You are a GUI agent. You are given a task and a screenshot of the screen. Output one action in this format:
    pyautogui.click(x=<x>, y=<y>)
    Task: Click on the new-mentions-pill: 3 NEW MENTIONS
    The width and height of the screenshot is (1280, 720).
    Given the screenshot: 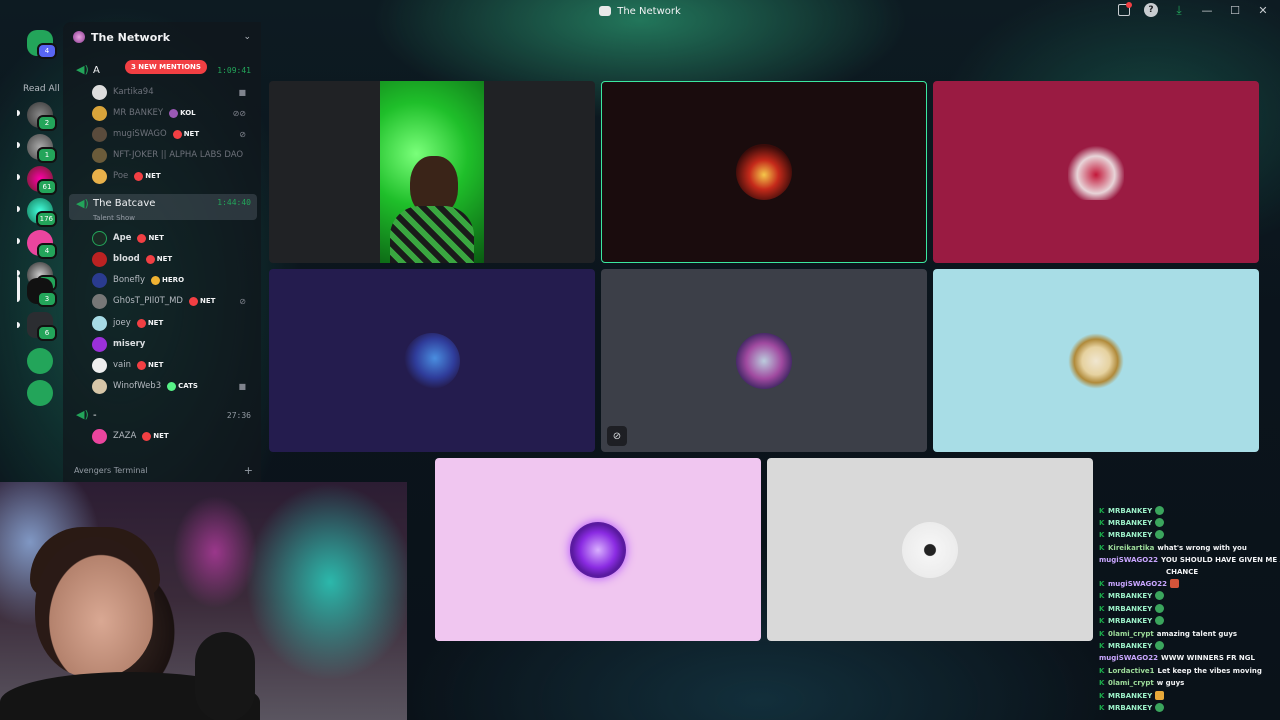 What is the action you would take?
    pyautogui.click(x=166, y=67)
    